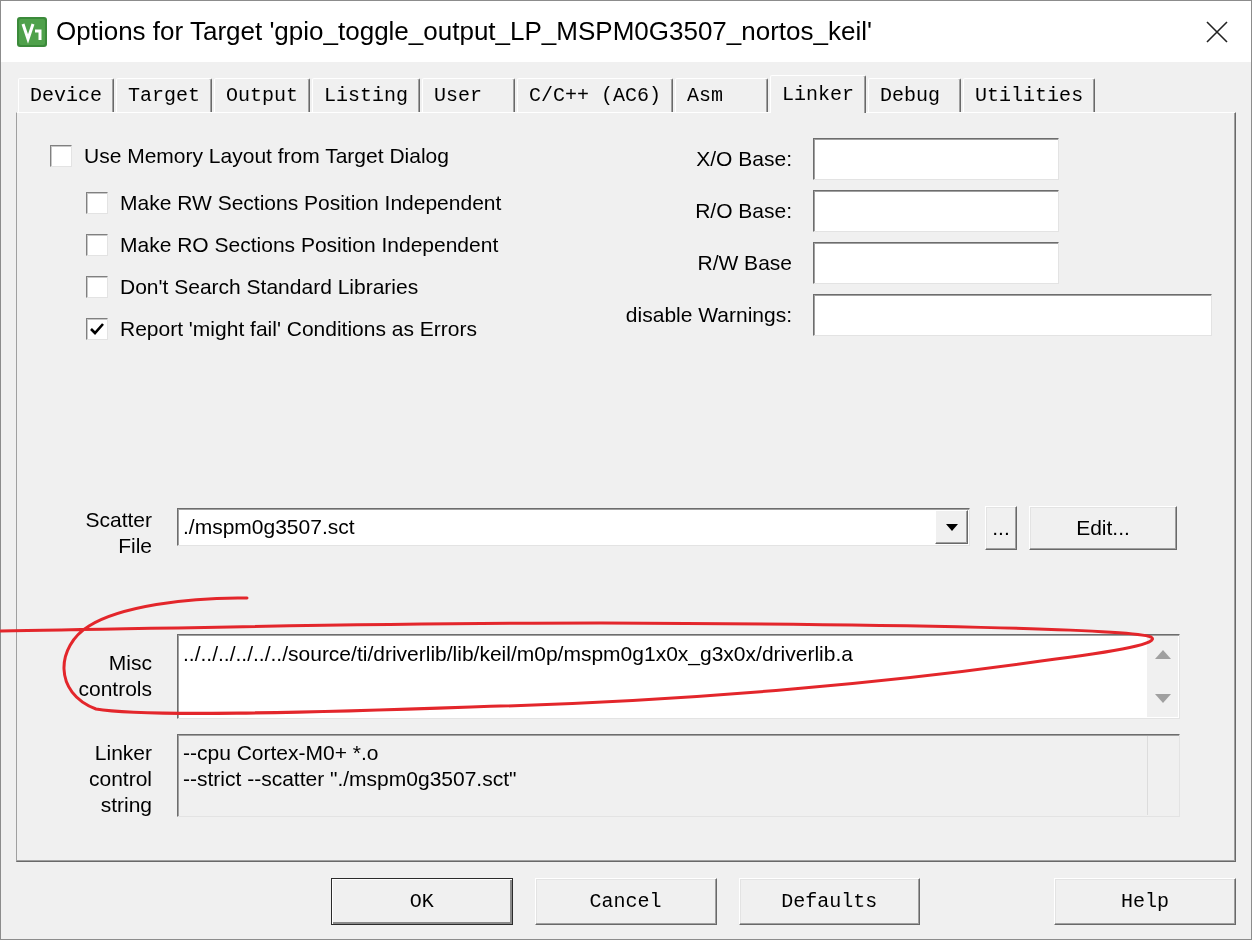  What do you see at coordinates (818, 94) in the screenshot?
I see `tab: Linker` at bounding box center [818, 94].